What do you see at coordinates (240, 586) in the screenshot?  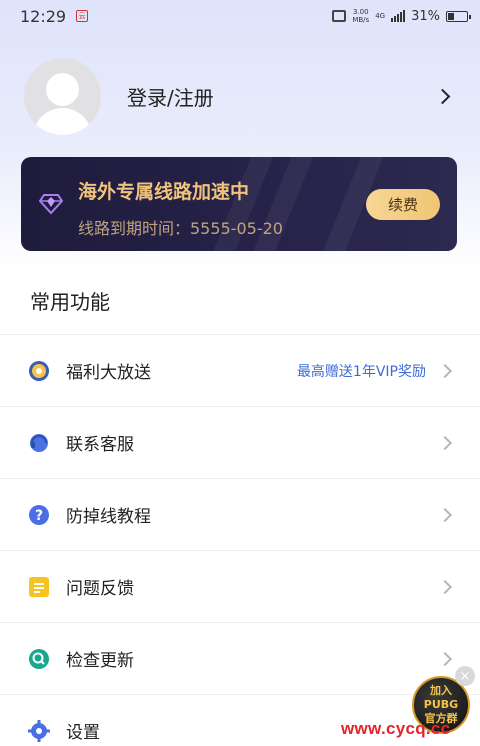 I see `menu-item-feedback: 问题反馈` at bounding box center [240, 586].